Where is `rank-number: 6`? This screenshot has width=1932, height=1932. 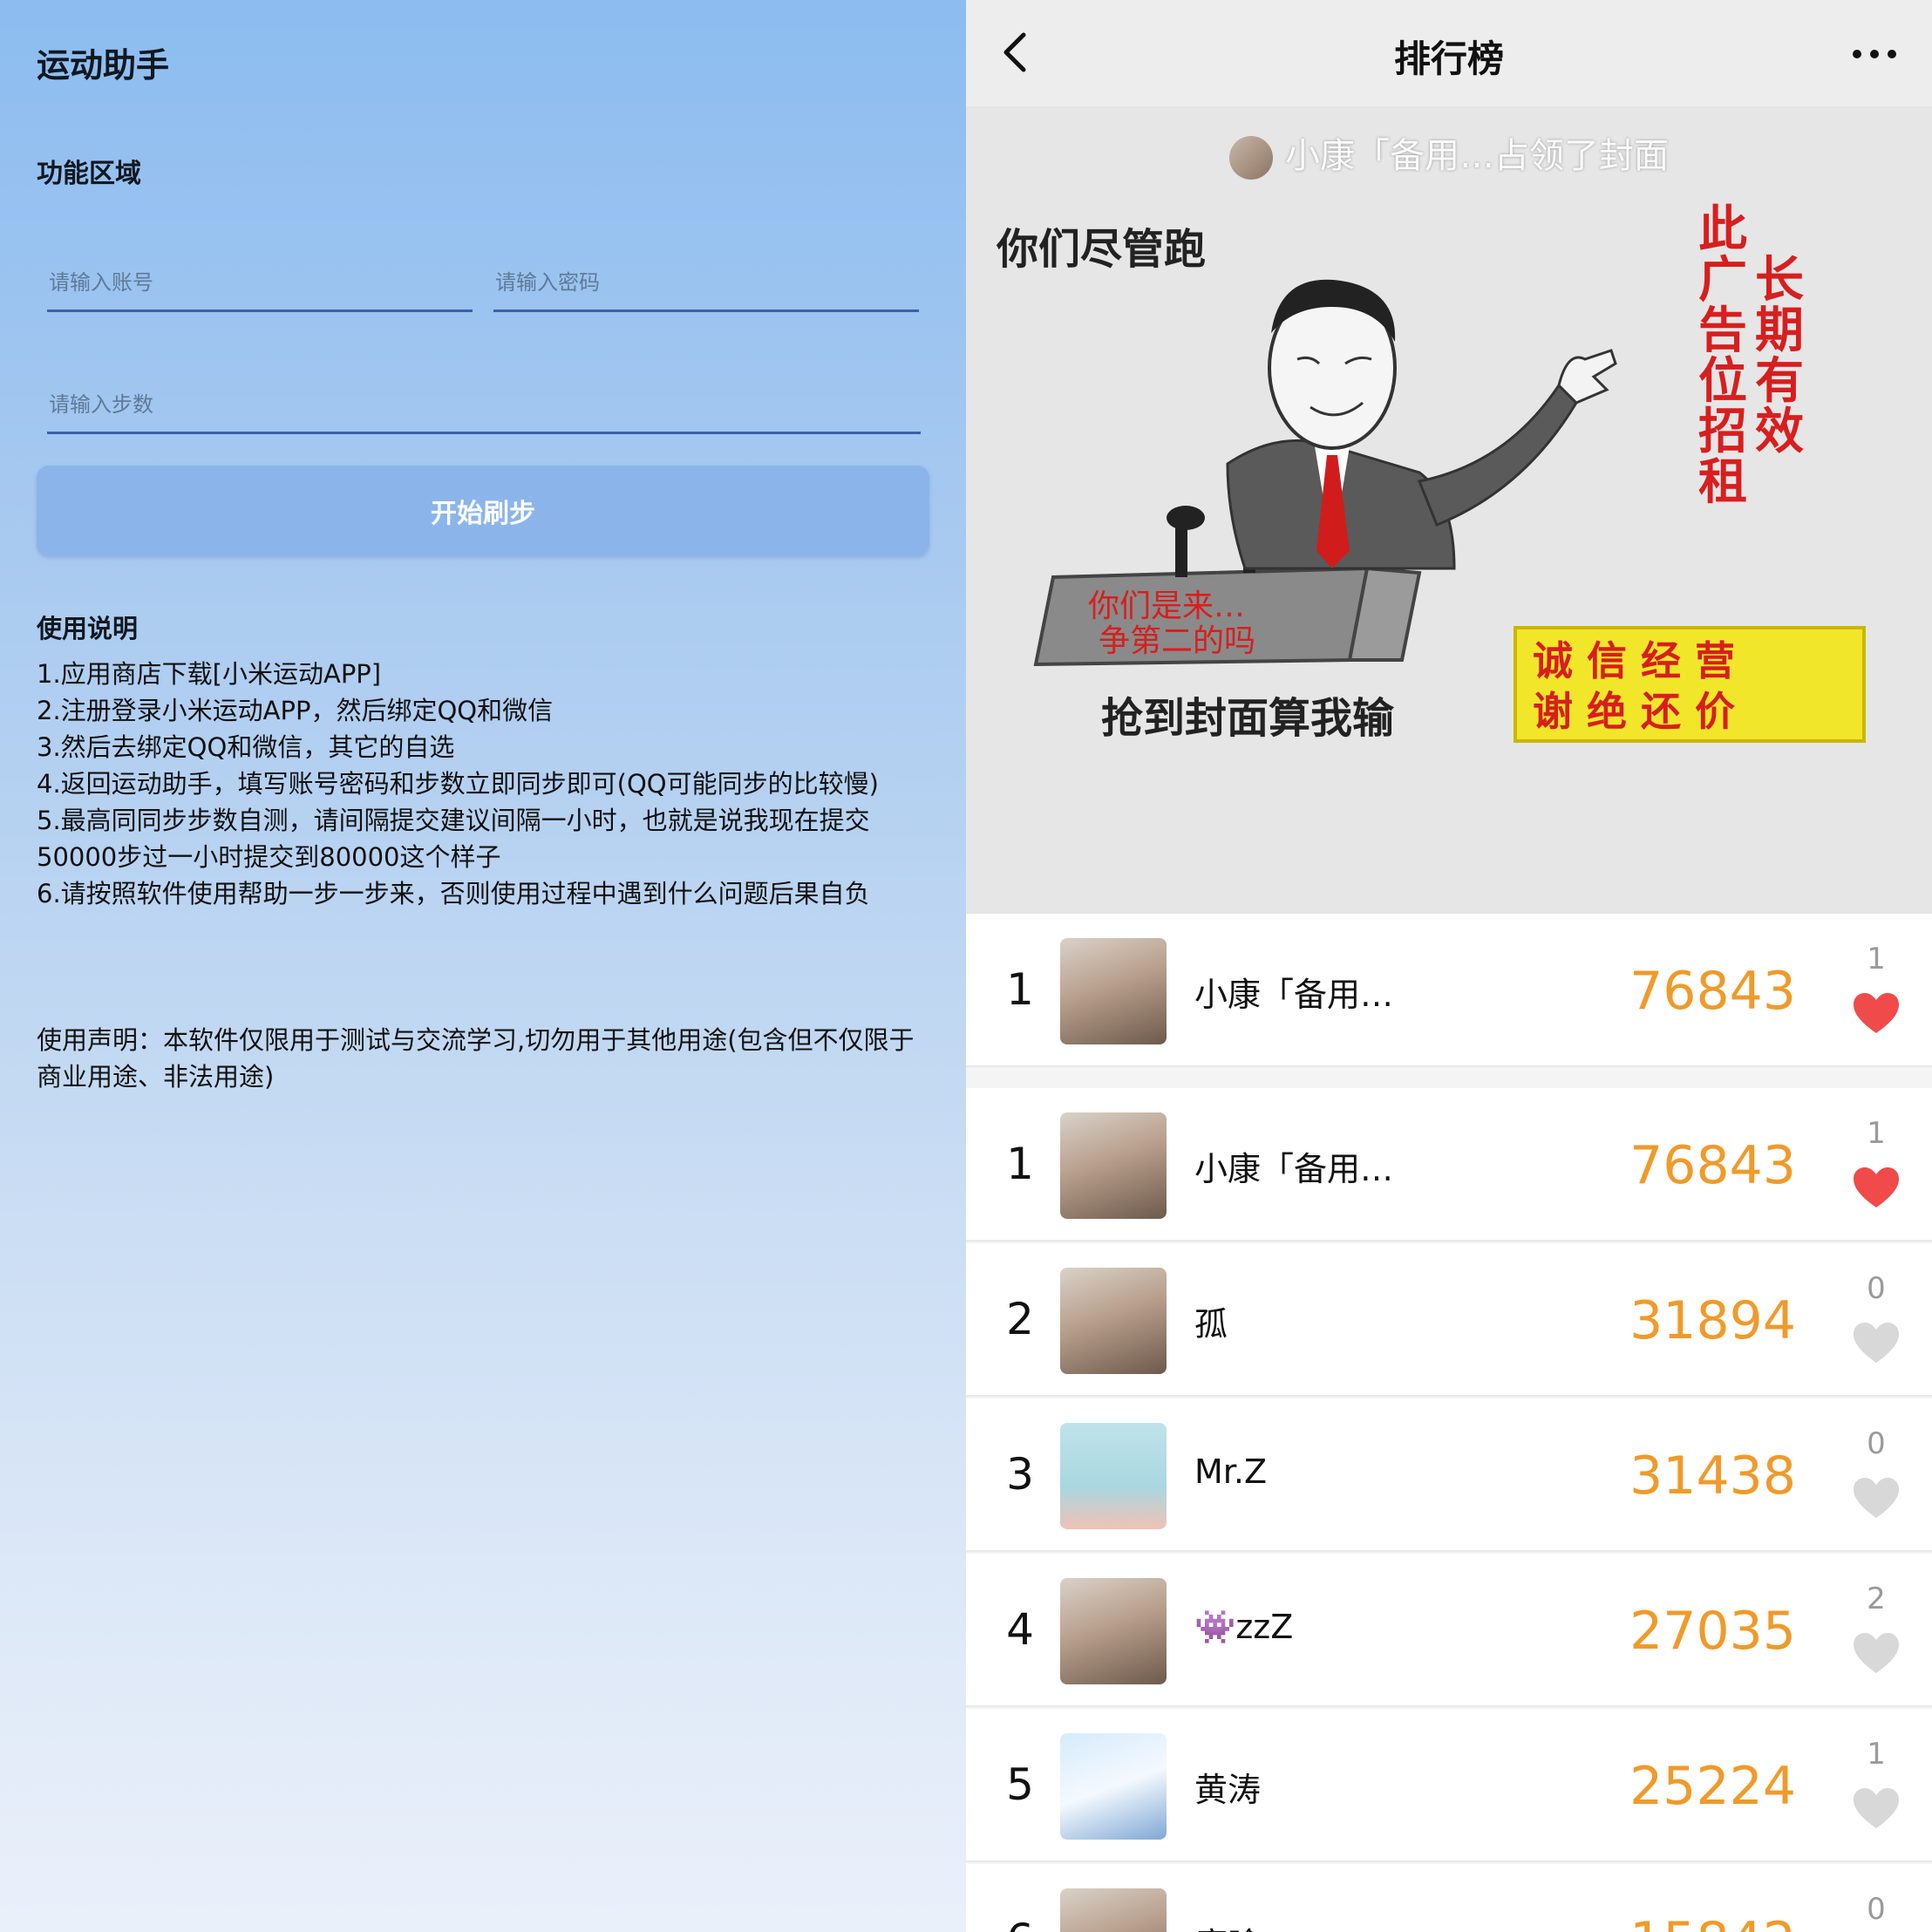
rank-number: 6 is located at coordinates (1020, 1923).